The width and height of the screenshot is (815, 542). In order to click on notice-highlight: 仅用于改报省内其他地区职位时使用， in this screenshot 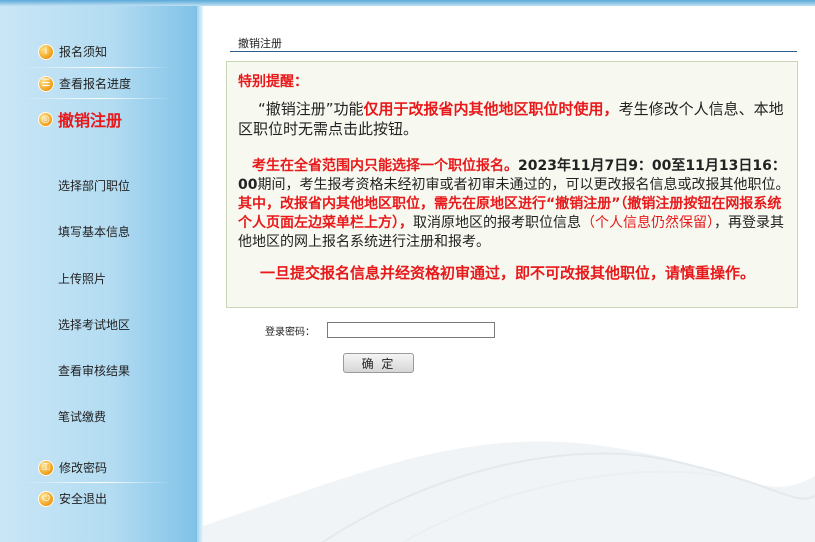, I will do `click(491, 109)`.